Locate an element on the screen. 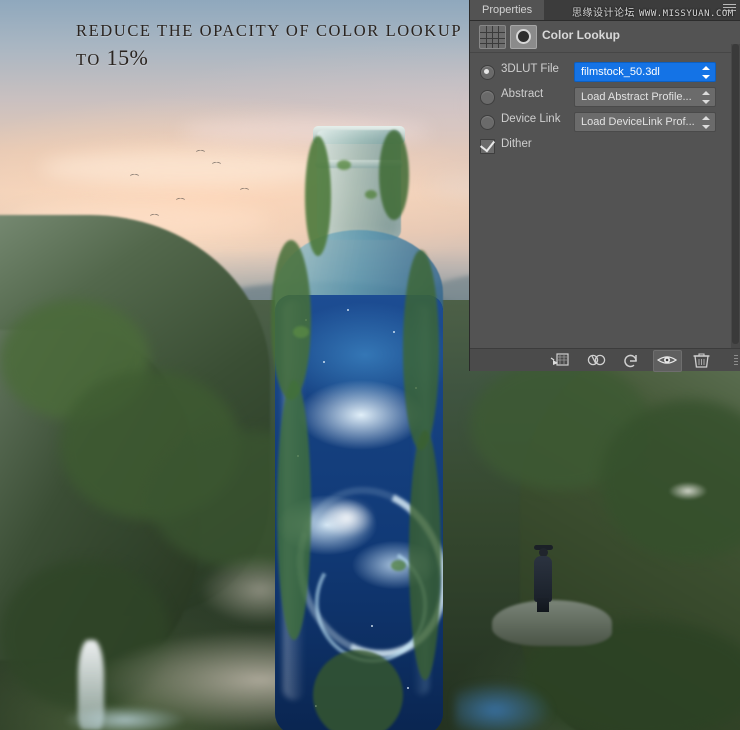 This screenshot has width=740, height=730. watermark: 思缘设计论坛 WWW.MISSYUAN.COM is located at coordinates (653, 13).